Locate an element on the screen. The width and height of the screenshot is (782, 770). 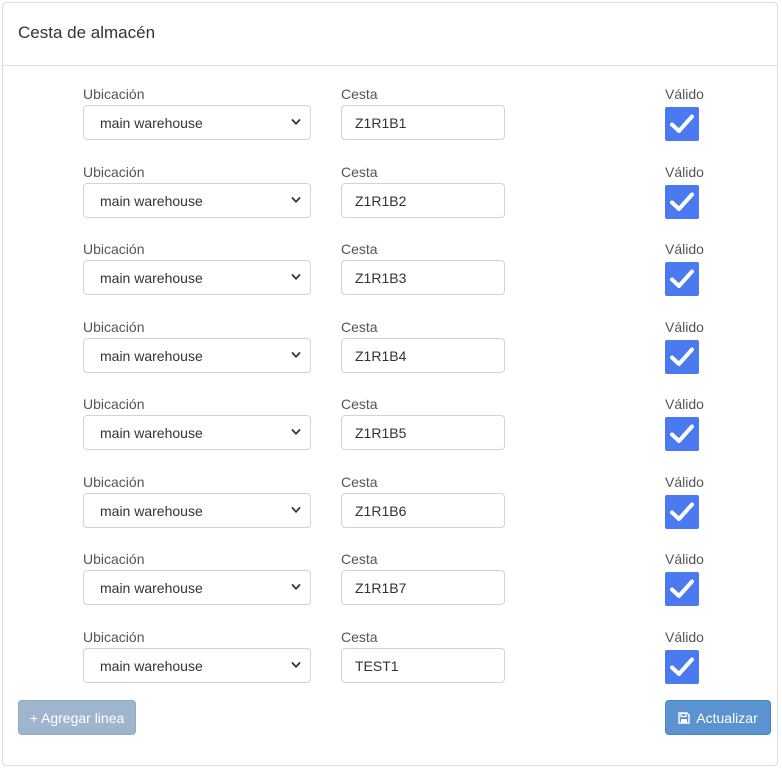
update-button: Actualizar is located at coordinates (718, 717).